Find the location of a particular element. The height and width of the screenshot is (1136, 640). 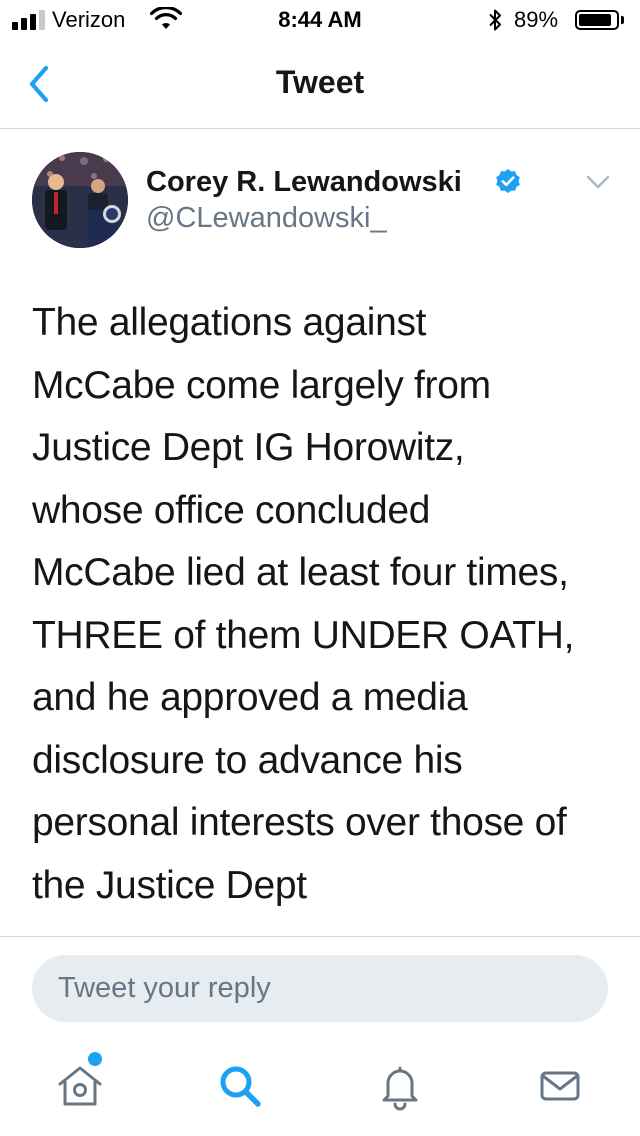

envelope-icon is located at coordinates (560, 1086).